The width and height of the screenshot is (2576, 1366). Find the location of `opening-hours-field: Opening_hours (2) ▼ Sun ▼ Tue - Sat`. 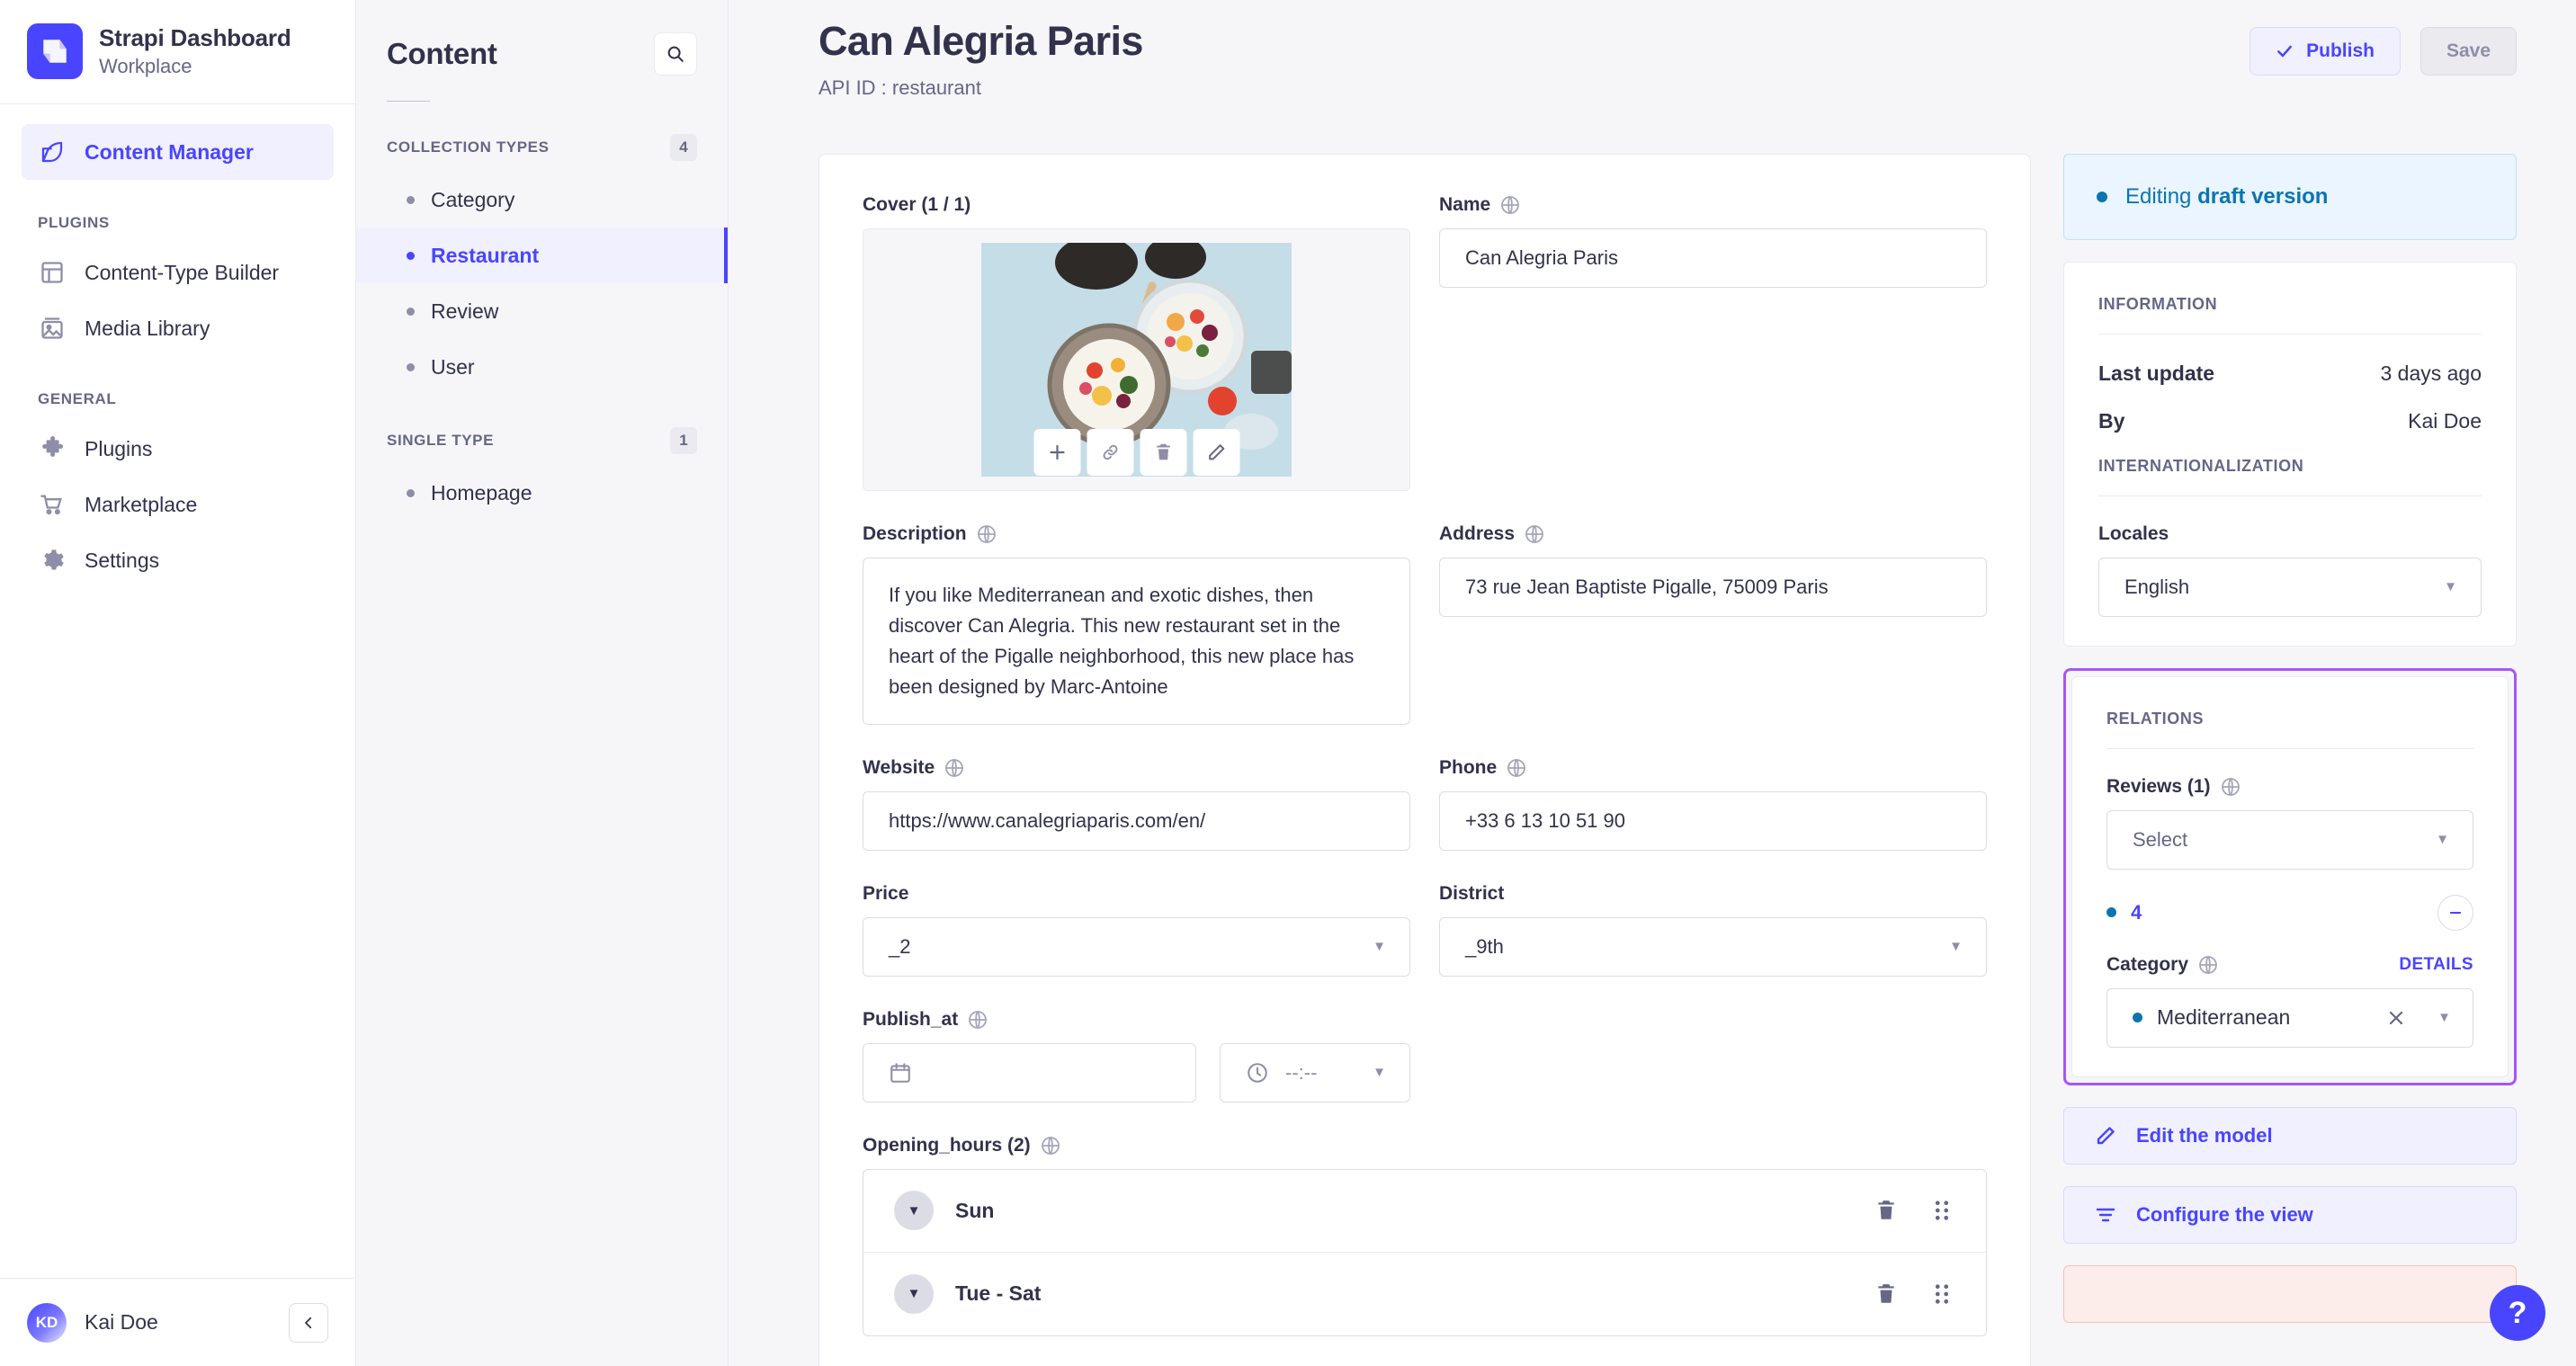

opening-hours-field: Opening_hours (2) ▼ Sun ▼ Tue - Sat is located at coordinates (1425, 1235).